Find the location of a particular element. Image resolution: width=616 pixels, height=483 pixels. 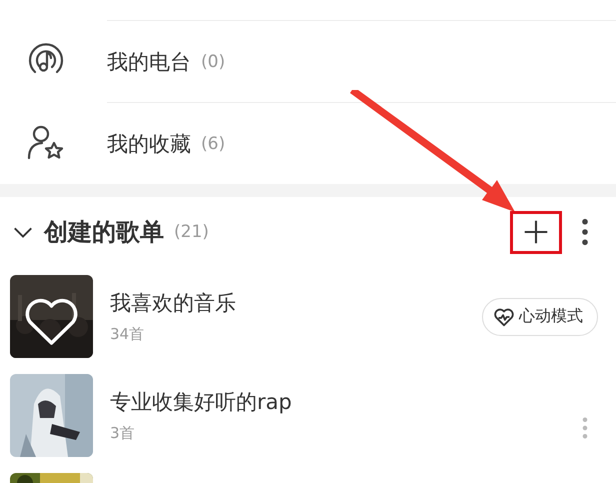

section-title: 创建的歌单 is located at coordinates (104, 232).